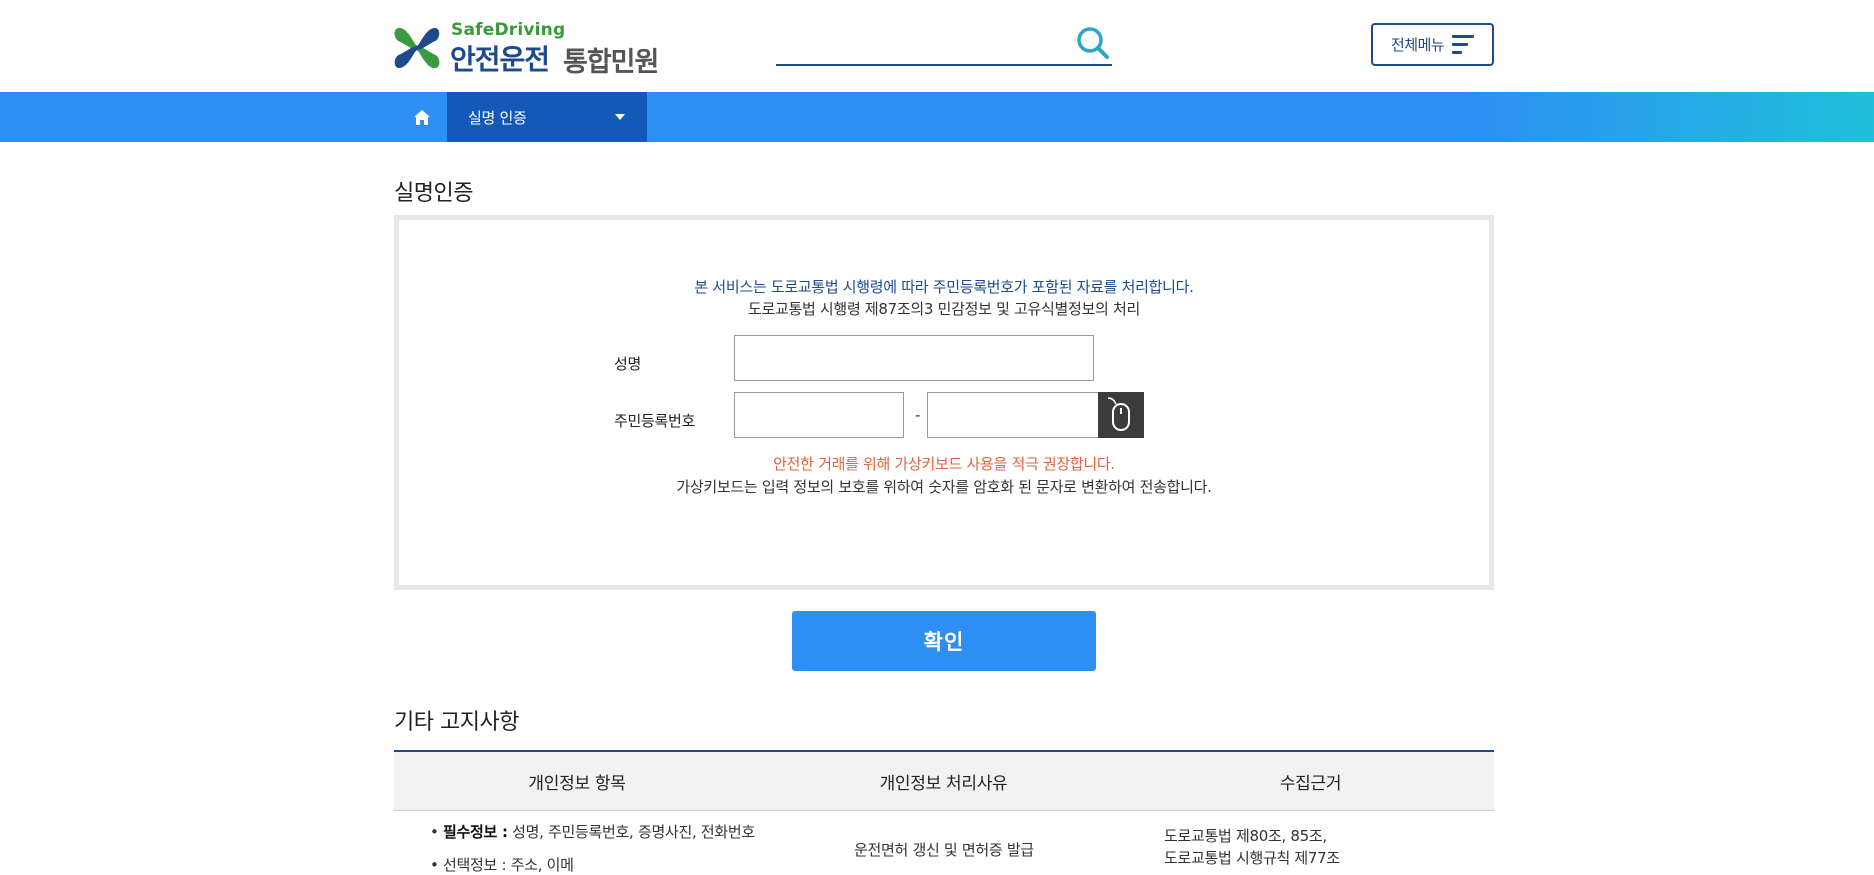  Describe the element at coordinates (628, 364) in the screenshot. I see `name-label: 성명` at that location.